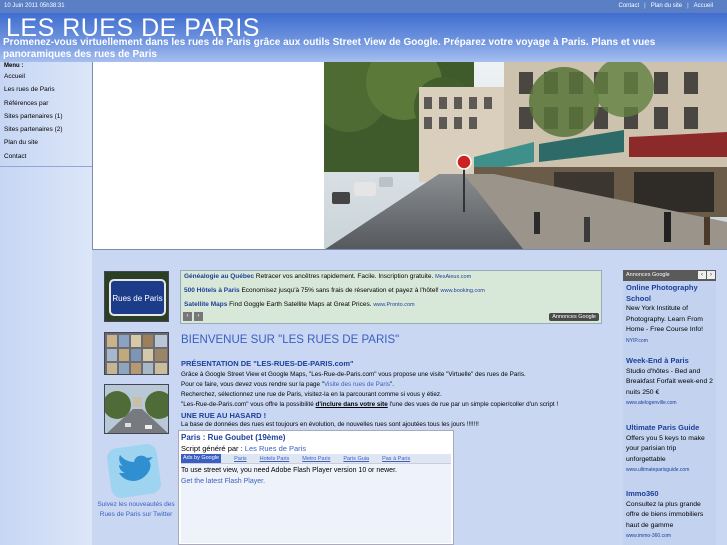 The image size is (727, 545). Describe the element at coordinates (201, 458) in the screenshot. I see `ads-by-google-label: Ads by Google` at that location.